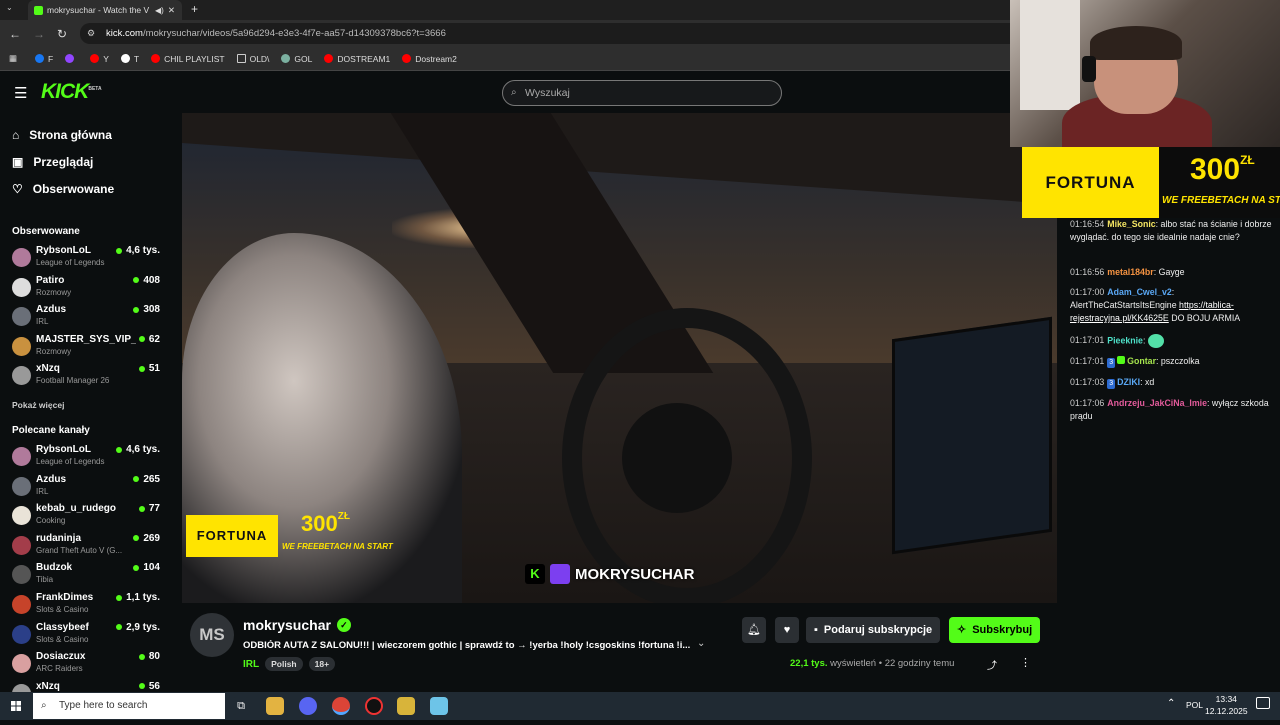 This screenshot has width=1280, height=725. Describe the element at coordinates (962, 630) in the screenshot. I see `sparkle-icon: ✧` at that location.